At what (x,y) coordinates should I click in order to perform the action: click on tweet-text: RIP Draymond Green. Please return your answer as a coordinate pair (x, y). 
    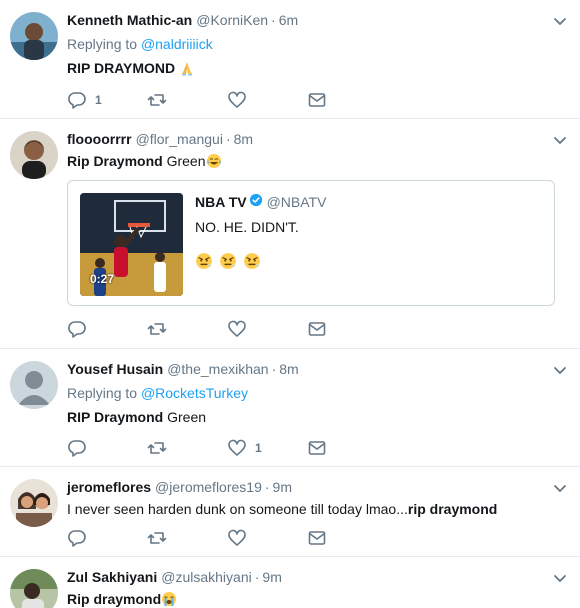
    Looking at the image, I should click on (308, 417).